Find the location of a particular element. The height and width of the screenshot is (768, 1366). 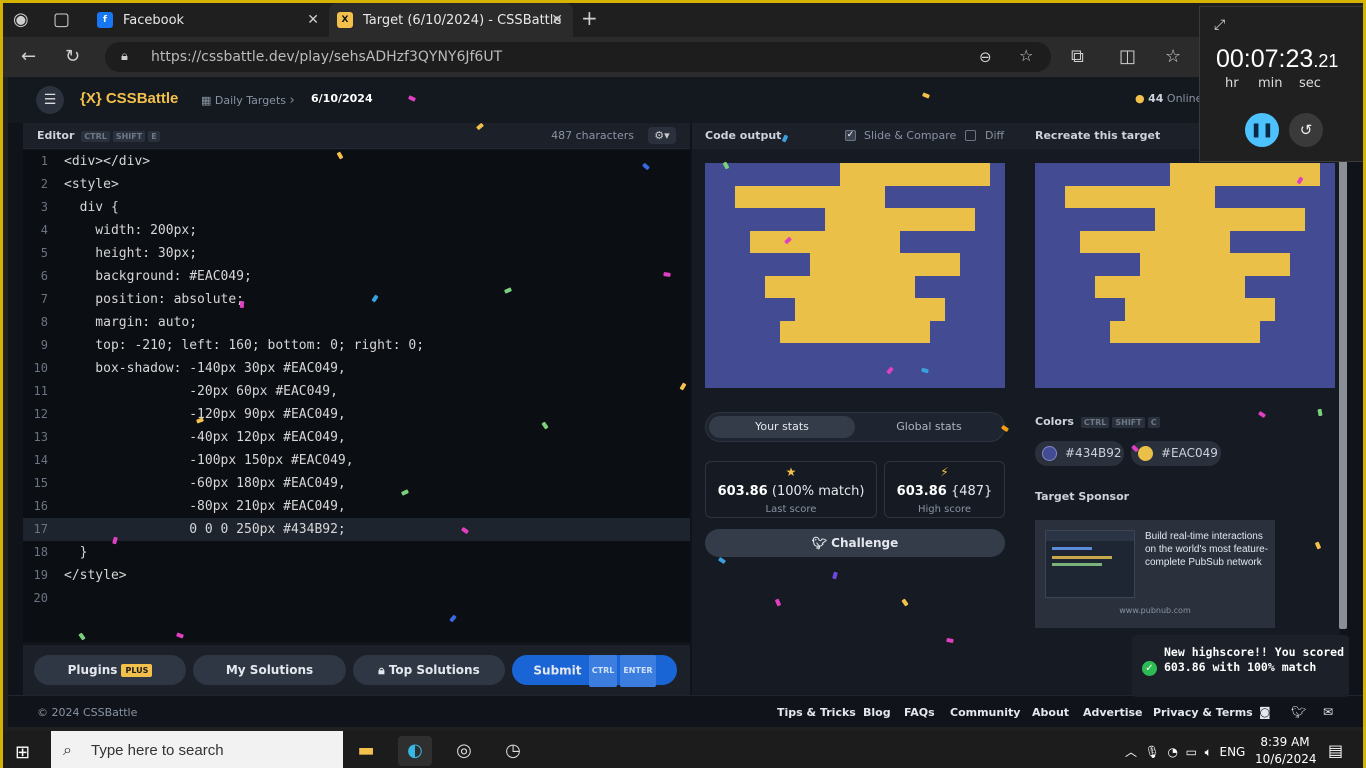

code-line: 11 -20px 60px #EAC049, is located at coordinates (356, 391).